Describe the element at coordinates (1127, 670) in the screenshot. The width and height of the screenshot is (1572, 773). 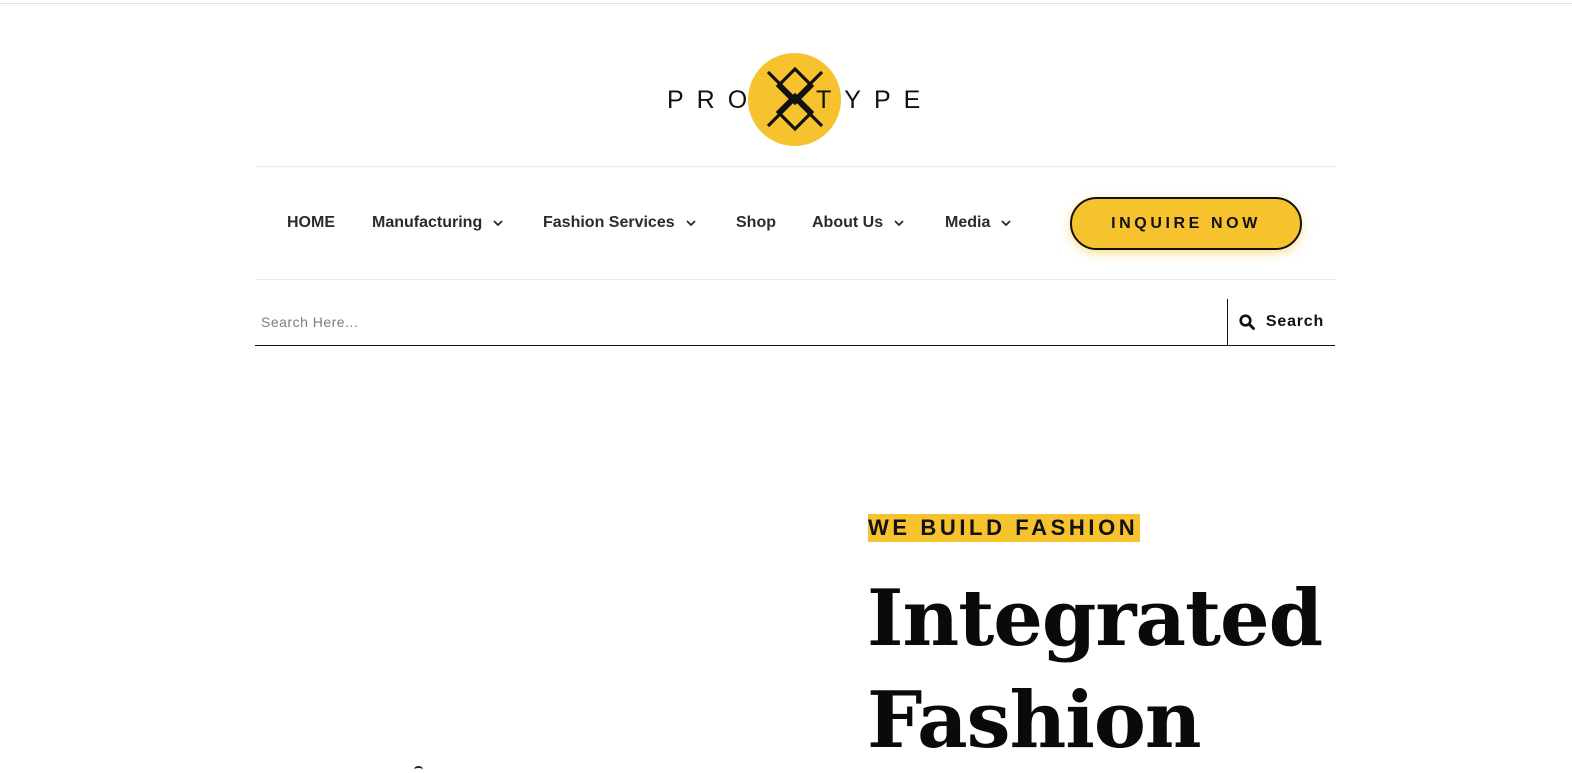
I see `hero-title: Integrated Fashion` at that location.